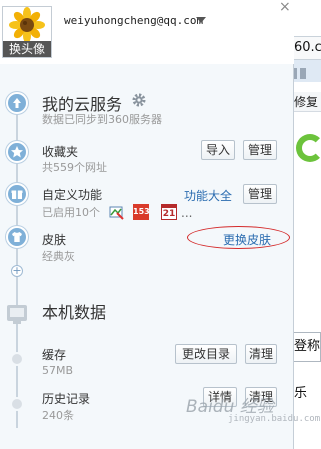 The height and width of the screenshot is (449, 321). I want to click on clock-icon, so click(17, 404).